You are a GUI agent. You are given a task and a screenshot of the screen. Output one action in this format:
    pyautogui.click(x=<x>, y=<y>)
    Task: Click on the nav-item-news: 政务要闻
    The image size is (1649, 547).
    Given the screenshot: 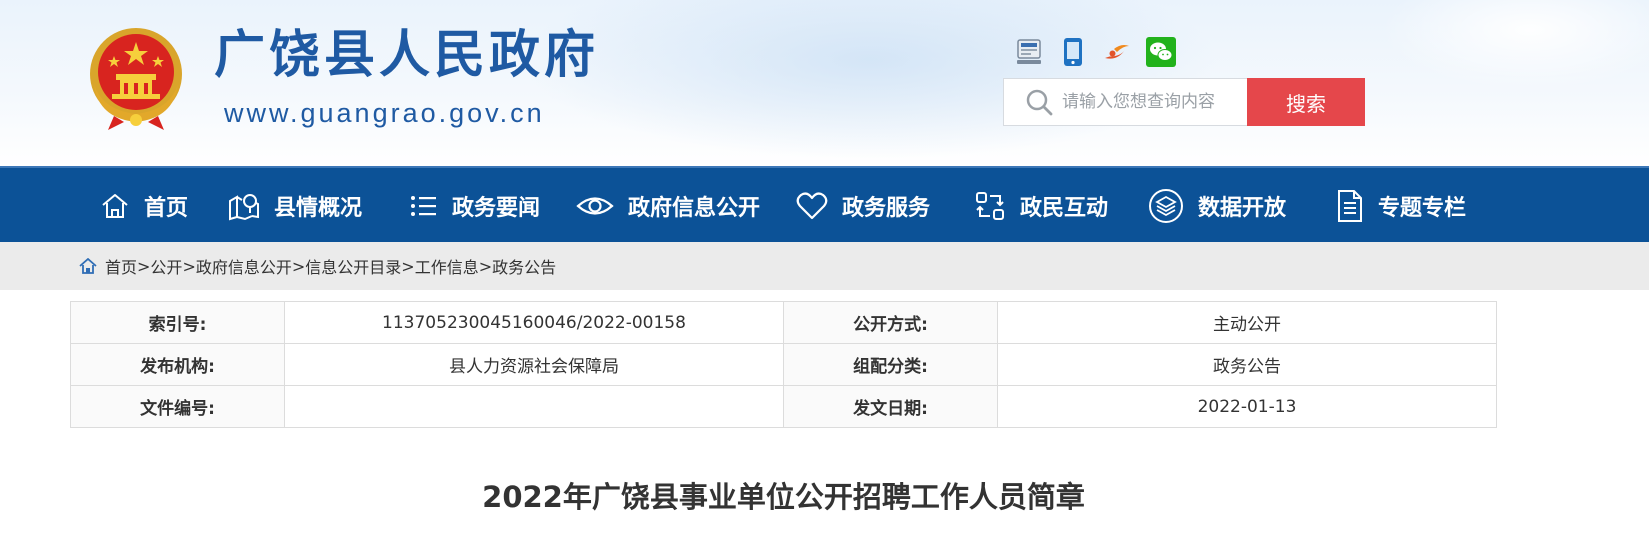 What is the action you would take?
    pyautogui.click(x=474, y=206)
    